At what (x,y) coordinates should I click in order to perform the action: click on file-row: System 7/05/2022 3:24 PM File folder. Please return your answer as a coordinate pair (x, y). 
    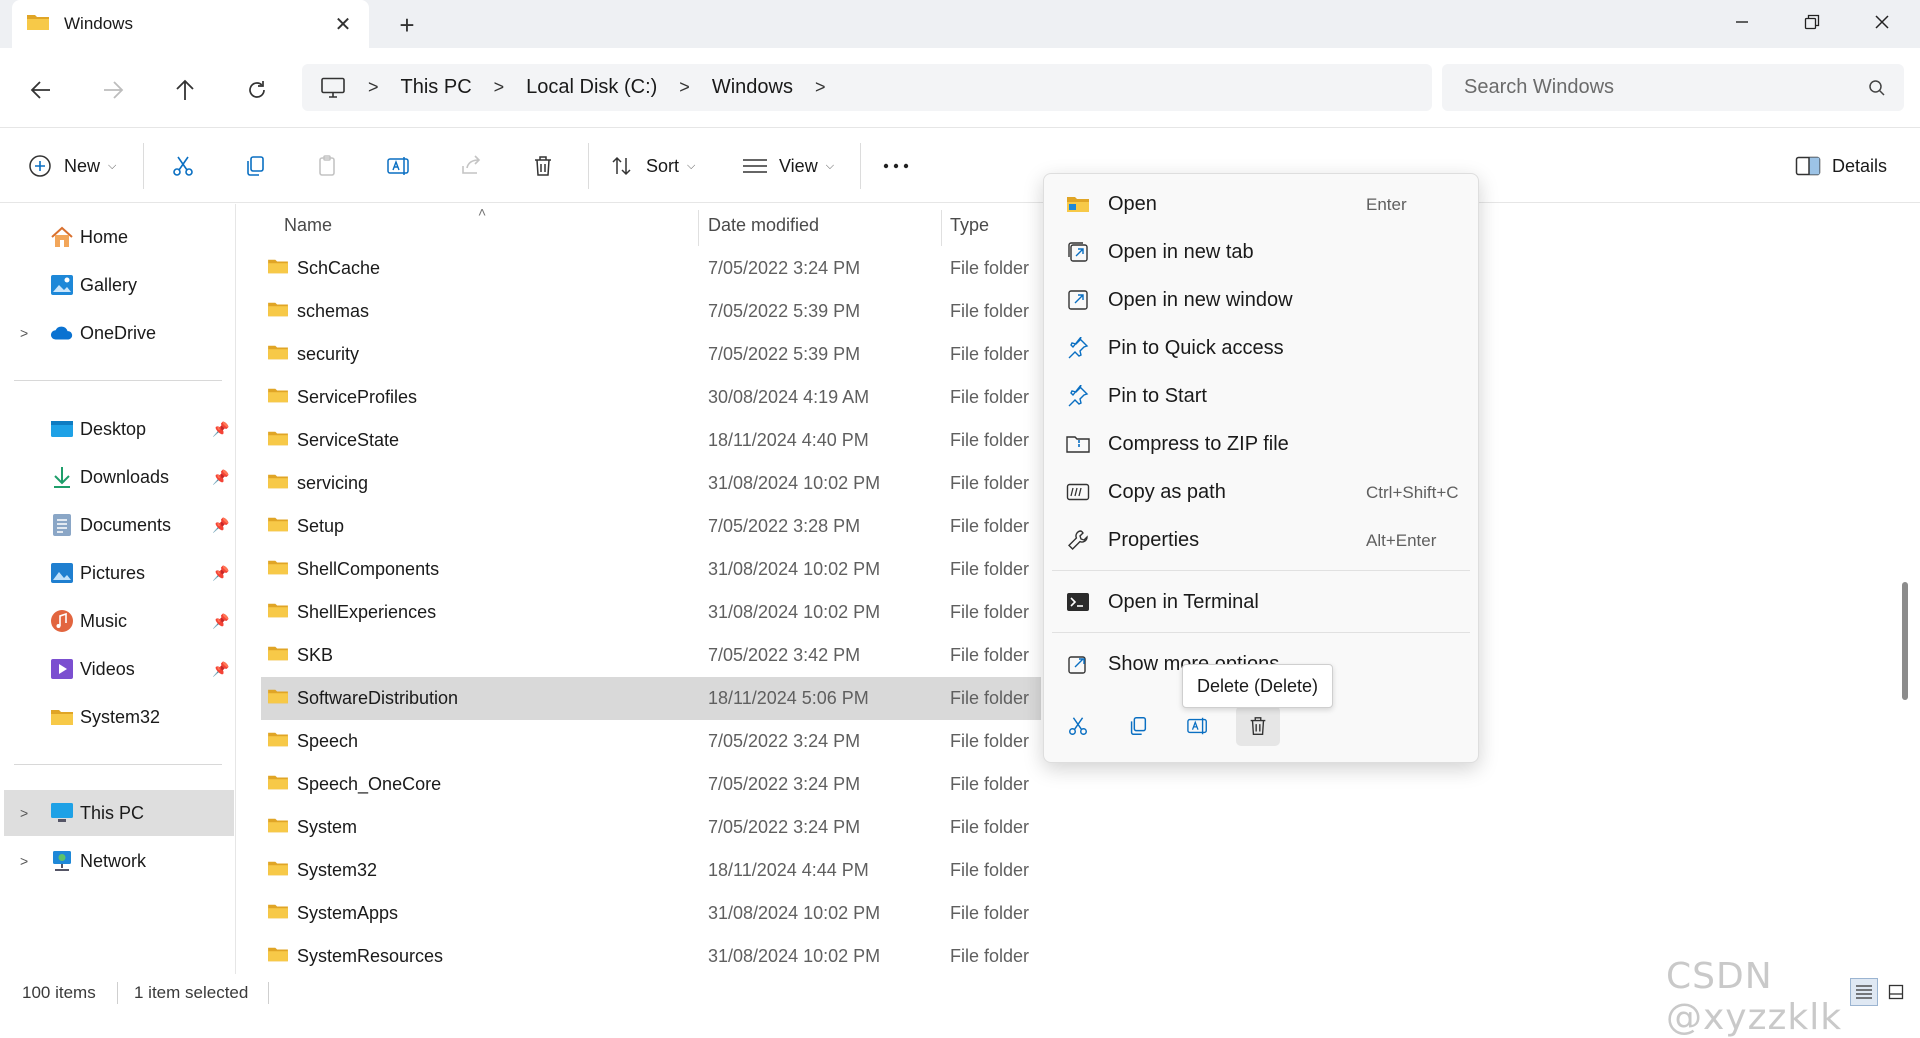
    Looking at the image, I should click on (651, 827).